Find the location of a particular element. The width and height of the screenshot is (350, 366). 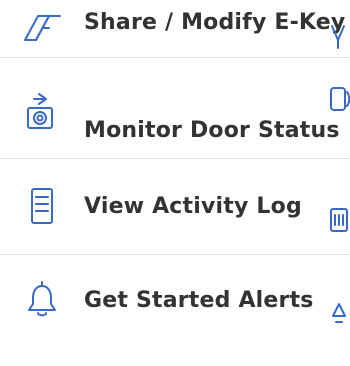

log-list-icon is located at coordinates (42, 206).